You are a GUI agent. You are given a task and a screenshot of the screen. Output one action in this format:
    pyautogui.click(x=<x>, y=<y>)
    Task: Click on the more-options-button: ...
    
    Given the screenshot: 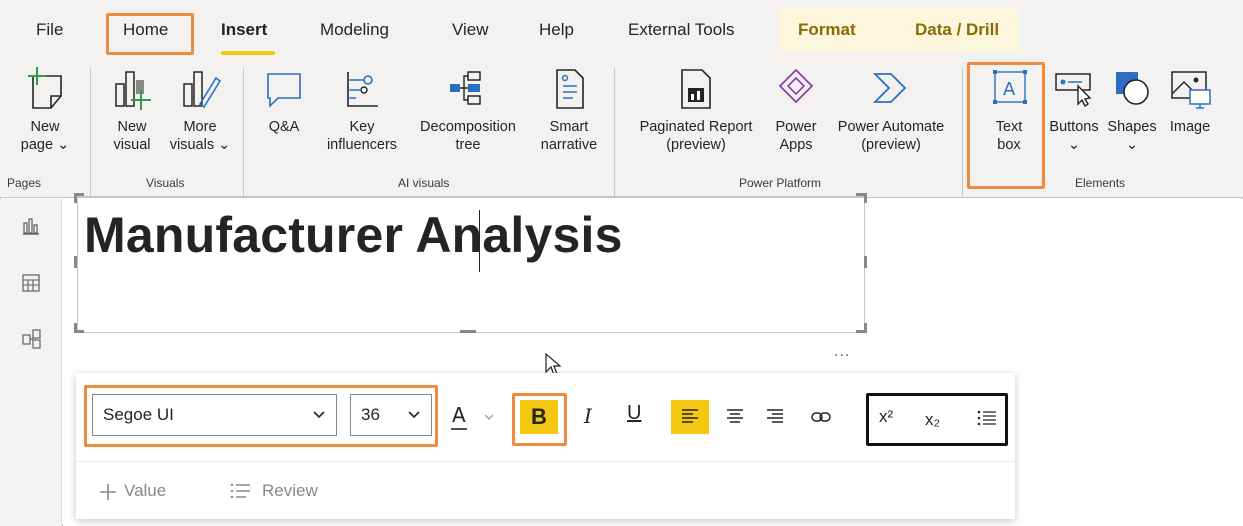 What is the action you would take?
    pyautogui.click(x=842, y=352)
    